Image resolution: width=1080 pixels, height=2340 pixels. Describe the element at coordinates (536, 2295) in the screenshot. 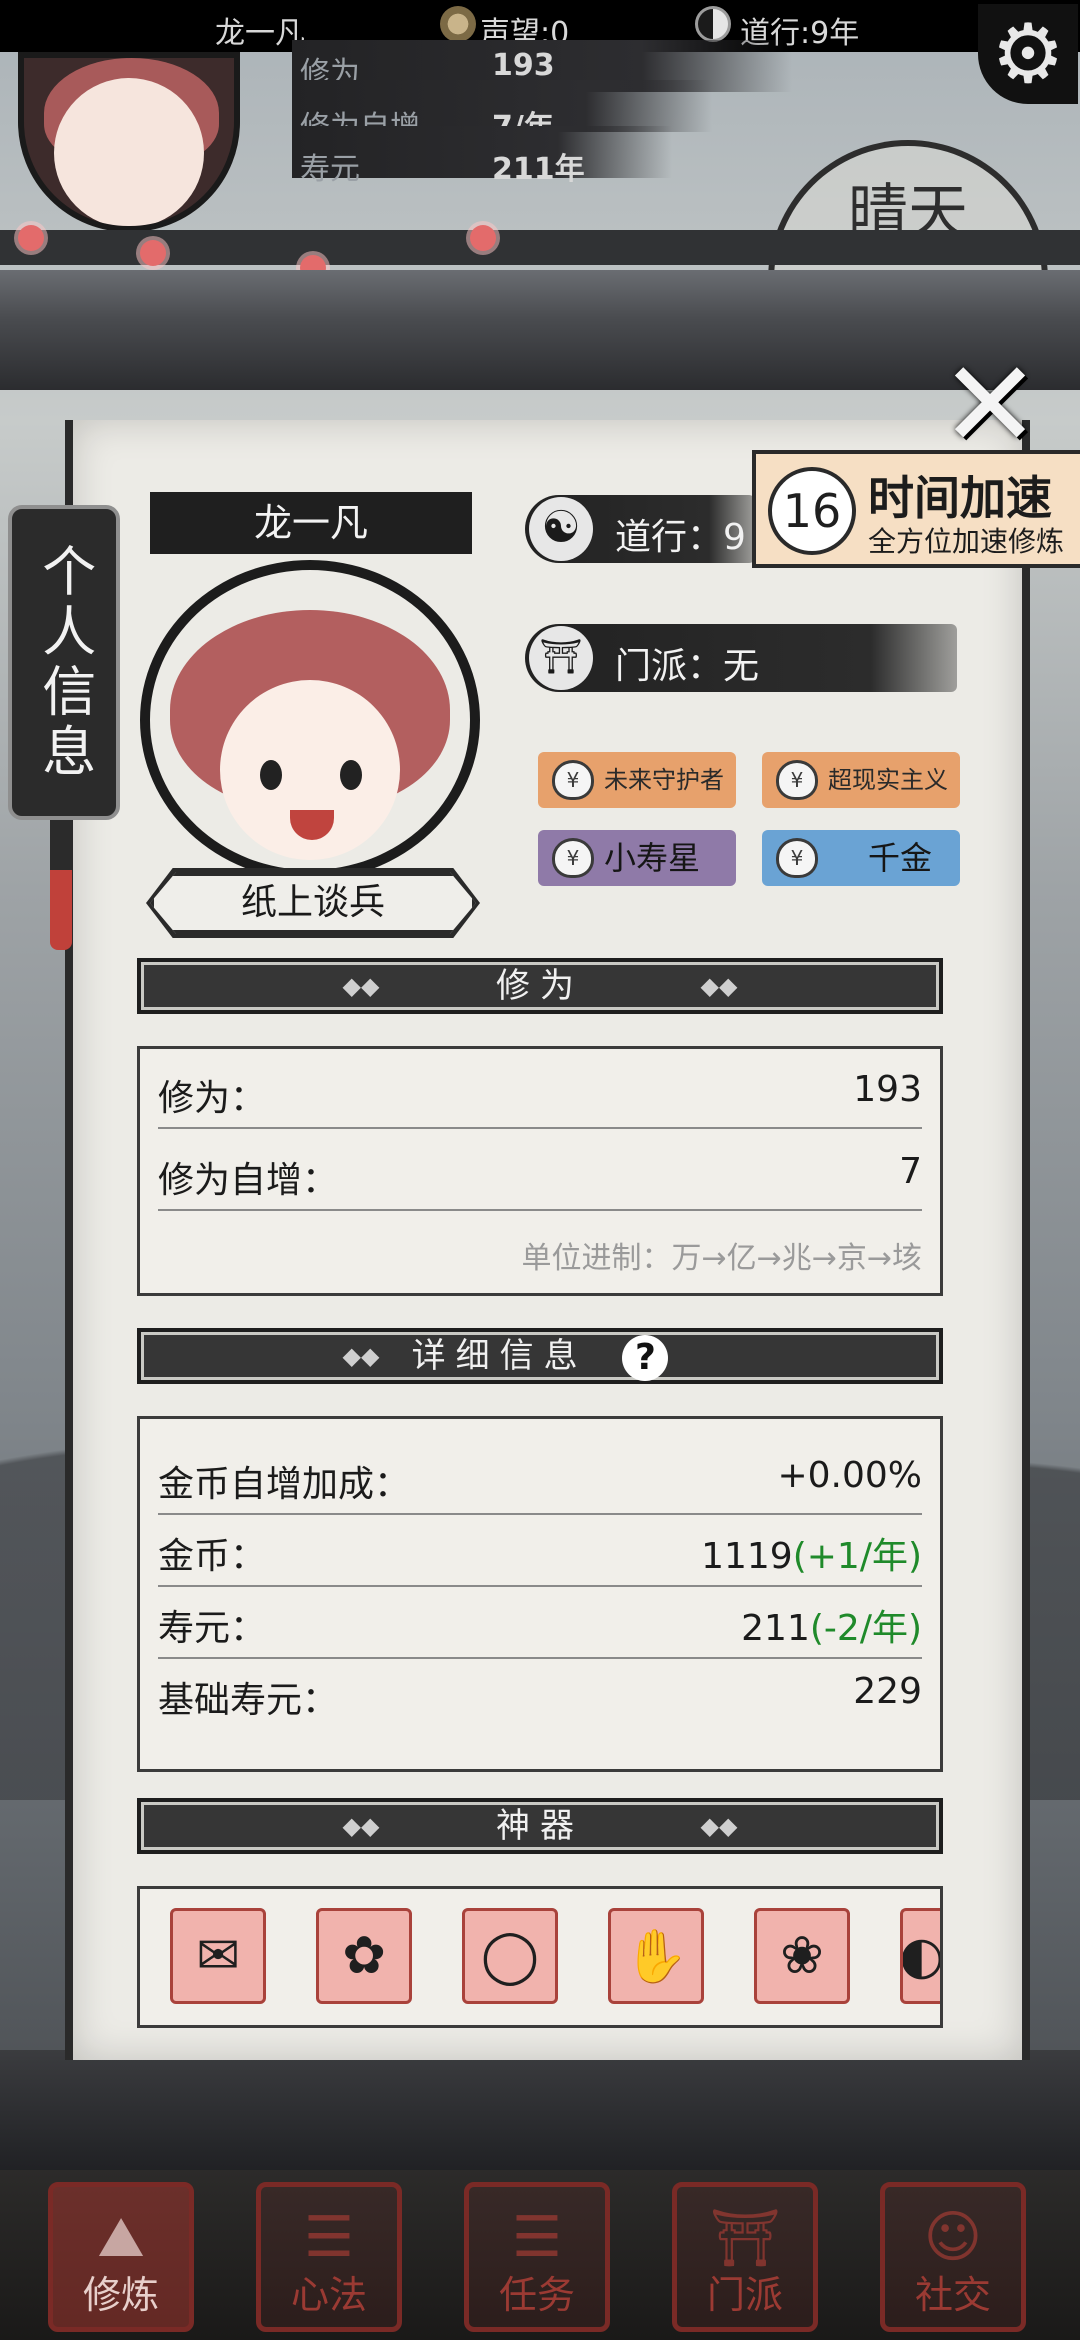

I see `nav-label: 任务` at that location.